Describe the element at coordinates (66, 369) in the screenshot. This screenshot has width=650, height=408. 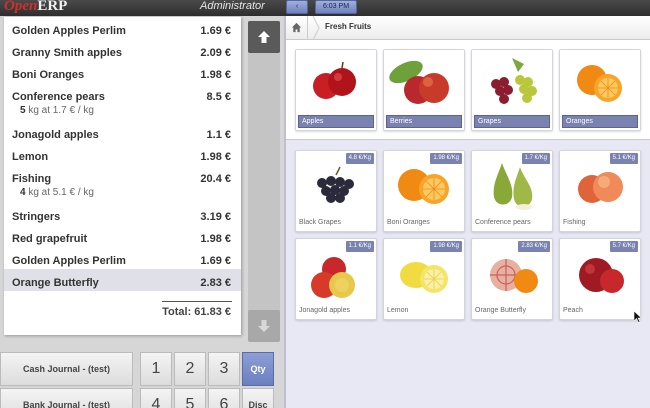
I see `cash-journal-button: Cash Journal - (test)` at that location.